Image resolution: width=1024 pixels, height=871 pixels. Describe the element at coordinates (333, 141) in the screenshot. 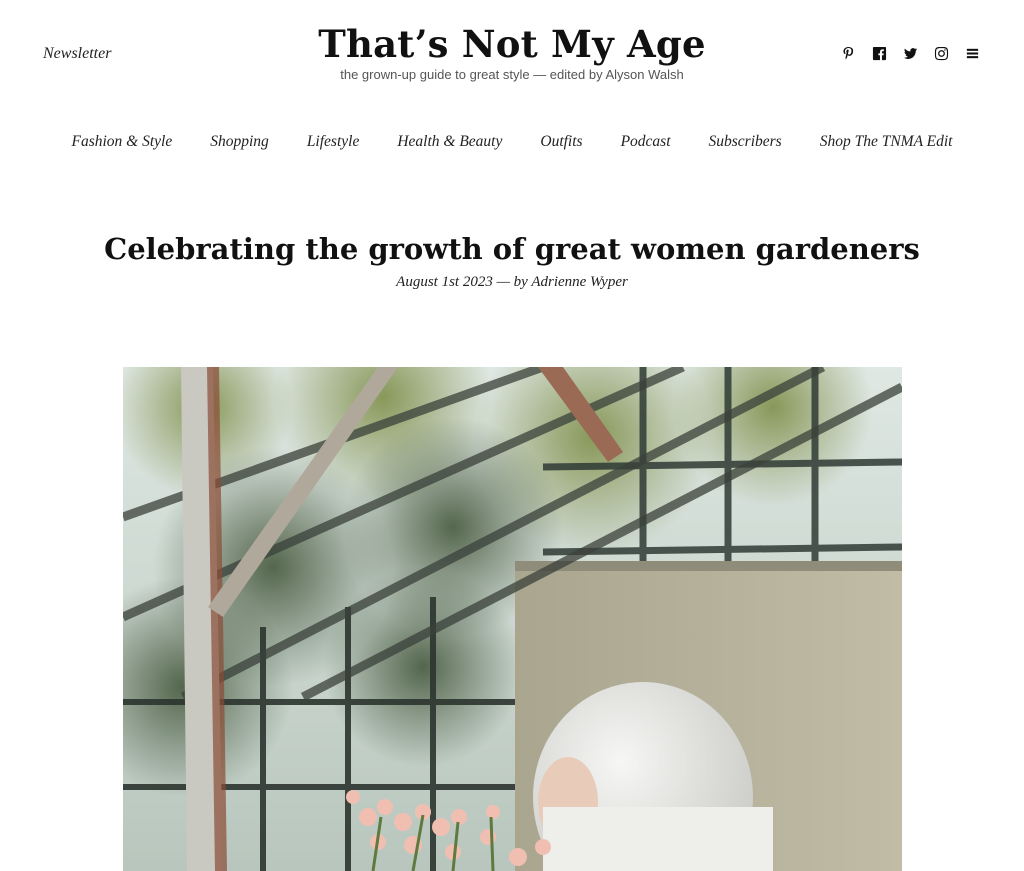

I see `nav-item-lifestyle: Lifestyle` at that location.